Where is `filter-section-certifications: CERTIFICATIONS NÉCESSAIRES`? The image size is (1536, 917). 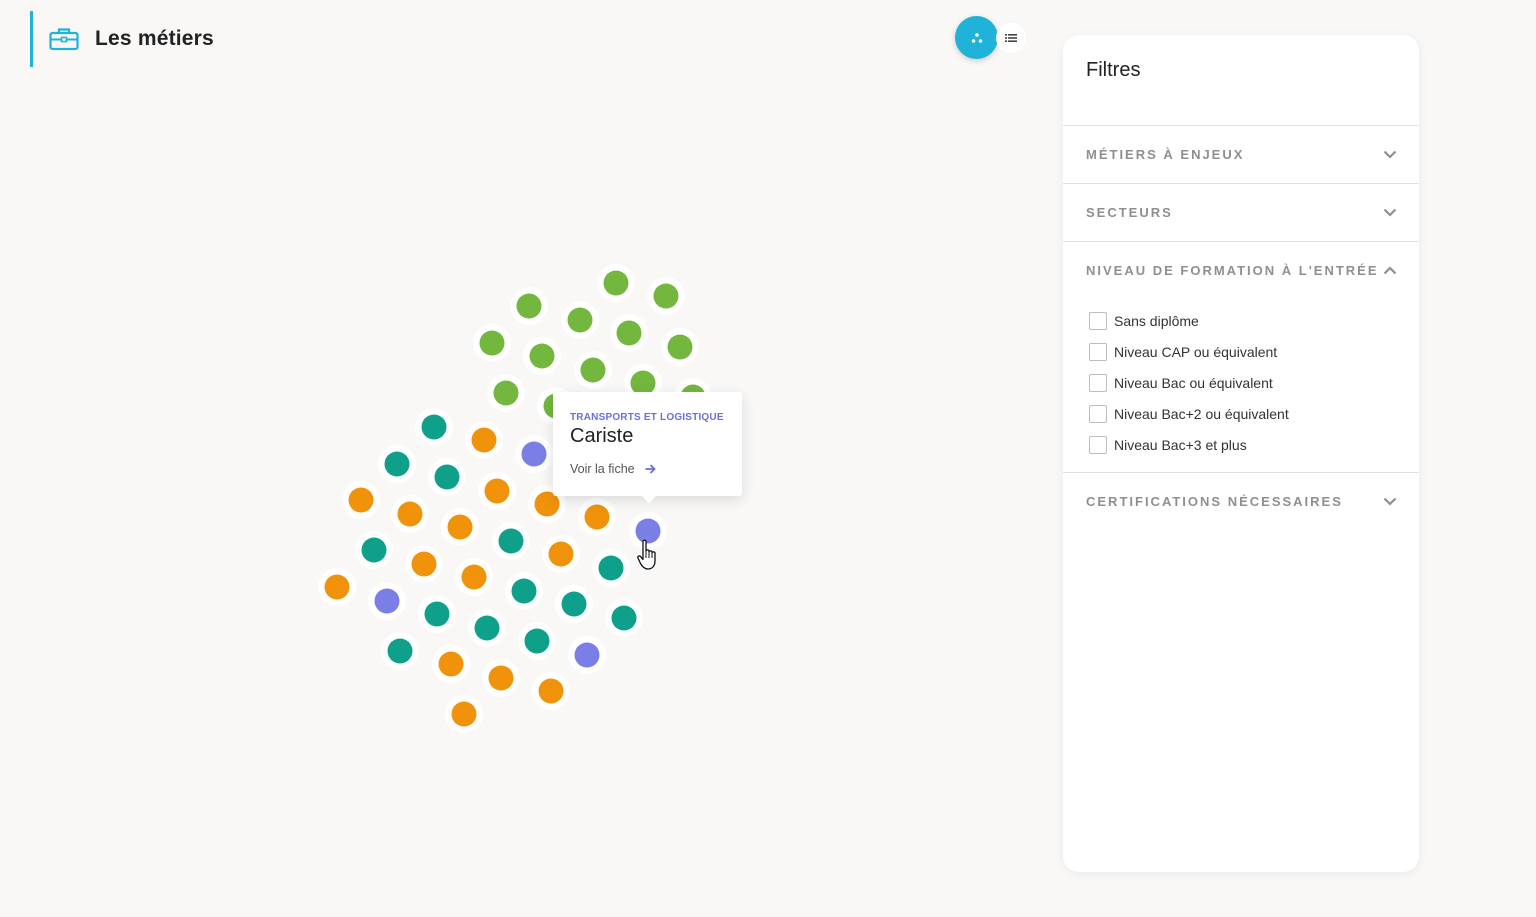 filter-section-certifications: CERTIFICATIONS NÉCESSAIRES is located at coordinates (1241, 501).